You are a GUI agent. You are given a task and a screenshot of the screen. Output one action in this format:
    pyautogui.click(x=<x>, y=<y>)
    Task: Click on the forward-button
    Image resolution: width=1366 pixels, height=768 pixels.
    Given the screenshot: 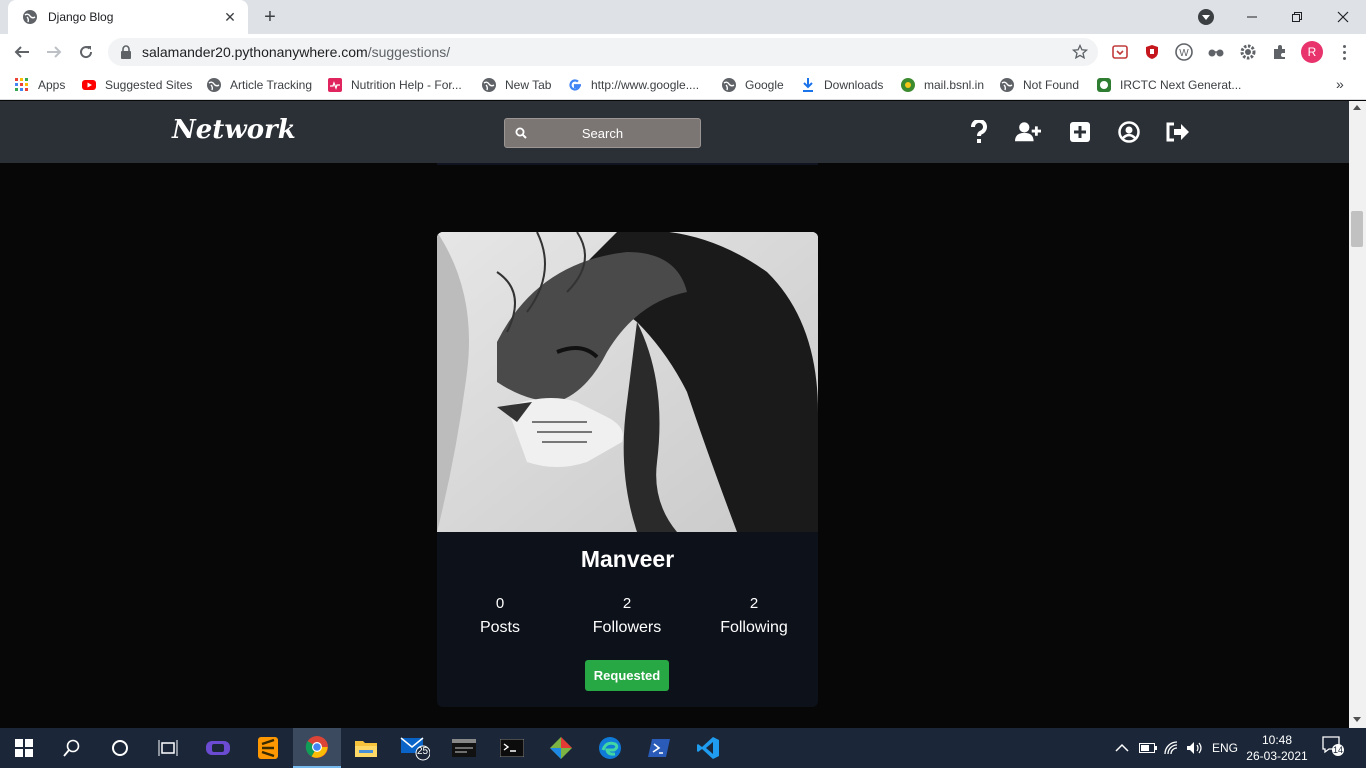 What is the action you would take?
    pyautogui.click(x=54, y=52)
    